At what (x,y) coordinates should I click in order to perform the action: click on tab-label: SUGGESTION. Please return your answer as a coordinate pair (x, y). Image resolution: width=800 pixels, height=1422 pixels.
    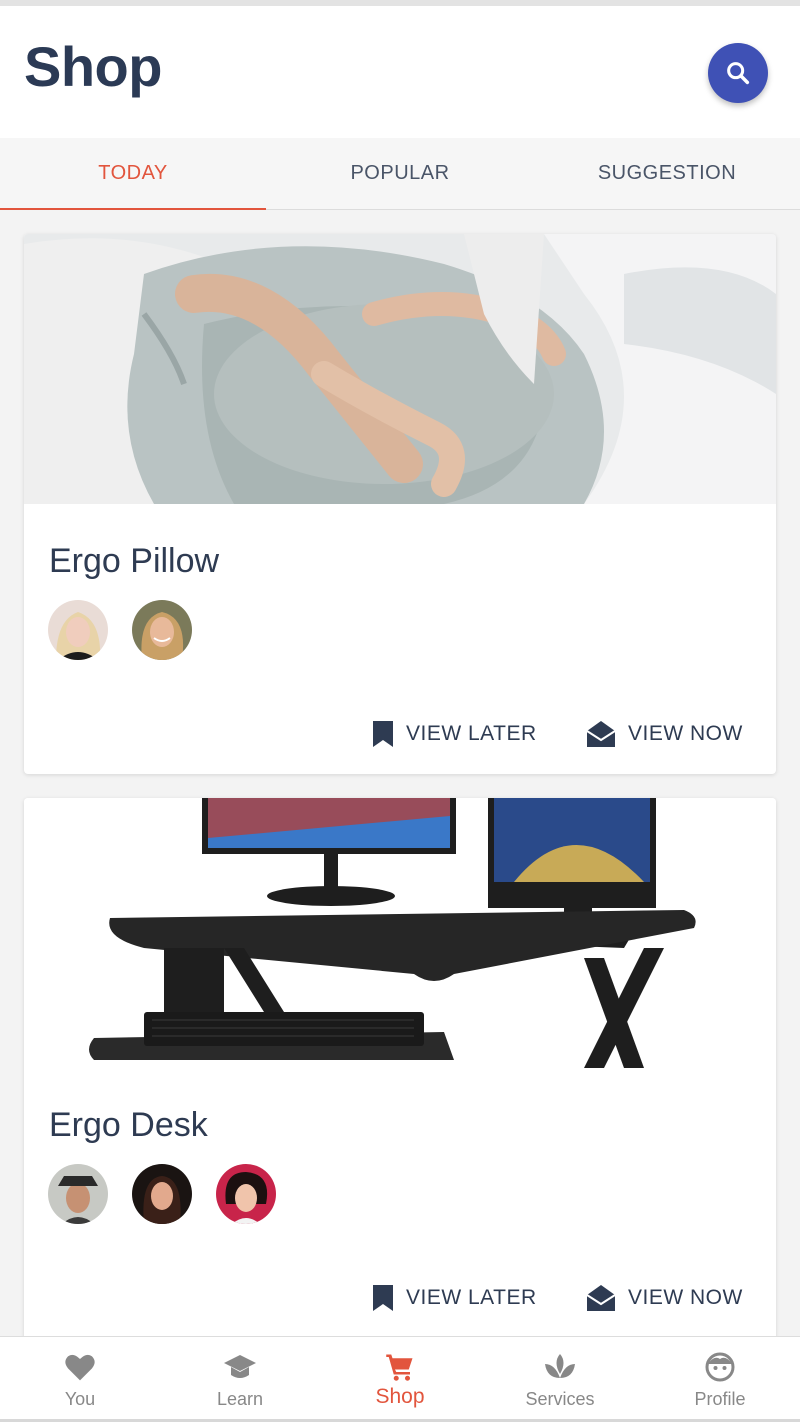
    Looking at the image, I should click on (667, 173).